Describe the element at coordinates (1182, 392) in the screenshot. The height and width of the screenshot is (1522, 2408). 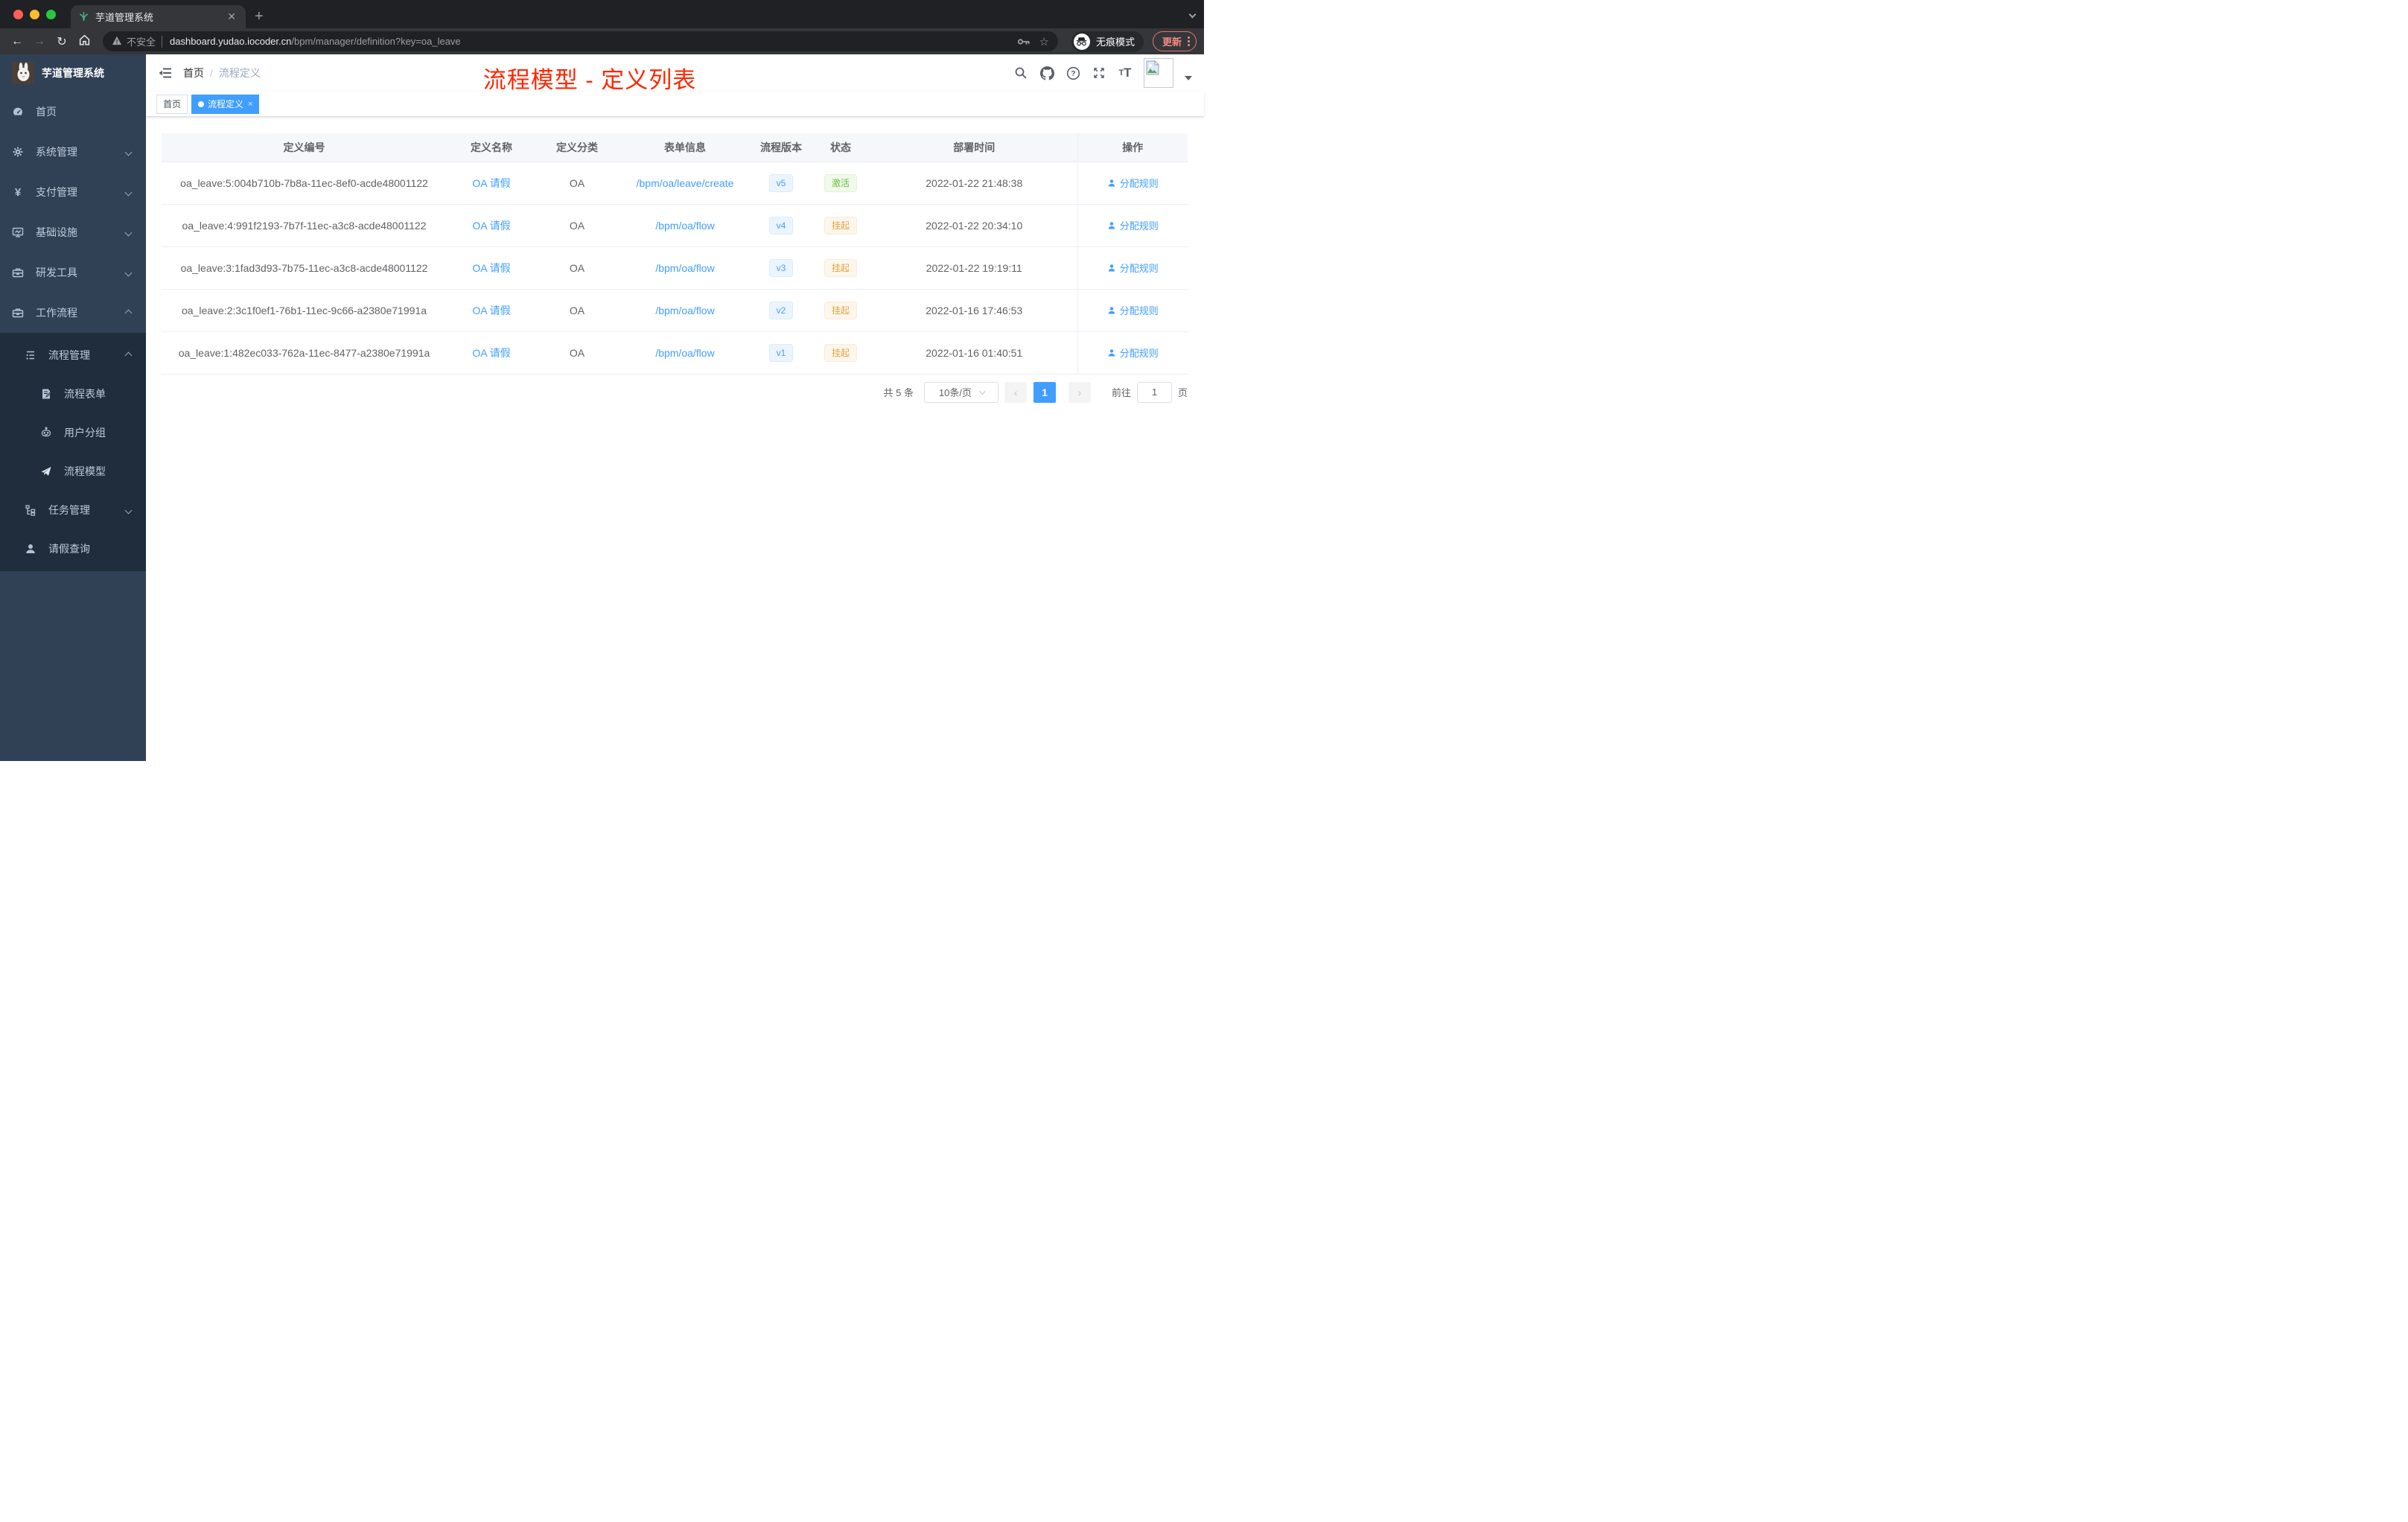
I see `page-unit-label: 页` at that location.